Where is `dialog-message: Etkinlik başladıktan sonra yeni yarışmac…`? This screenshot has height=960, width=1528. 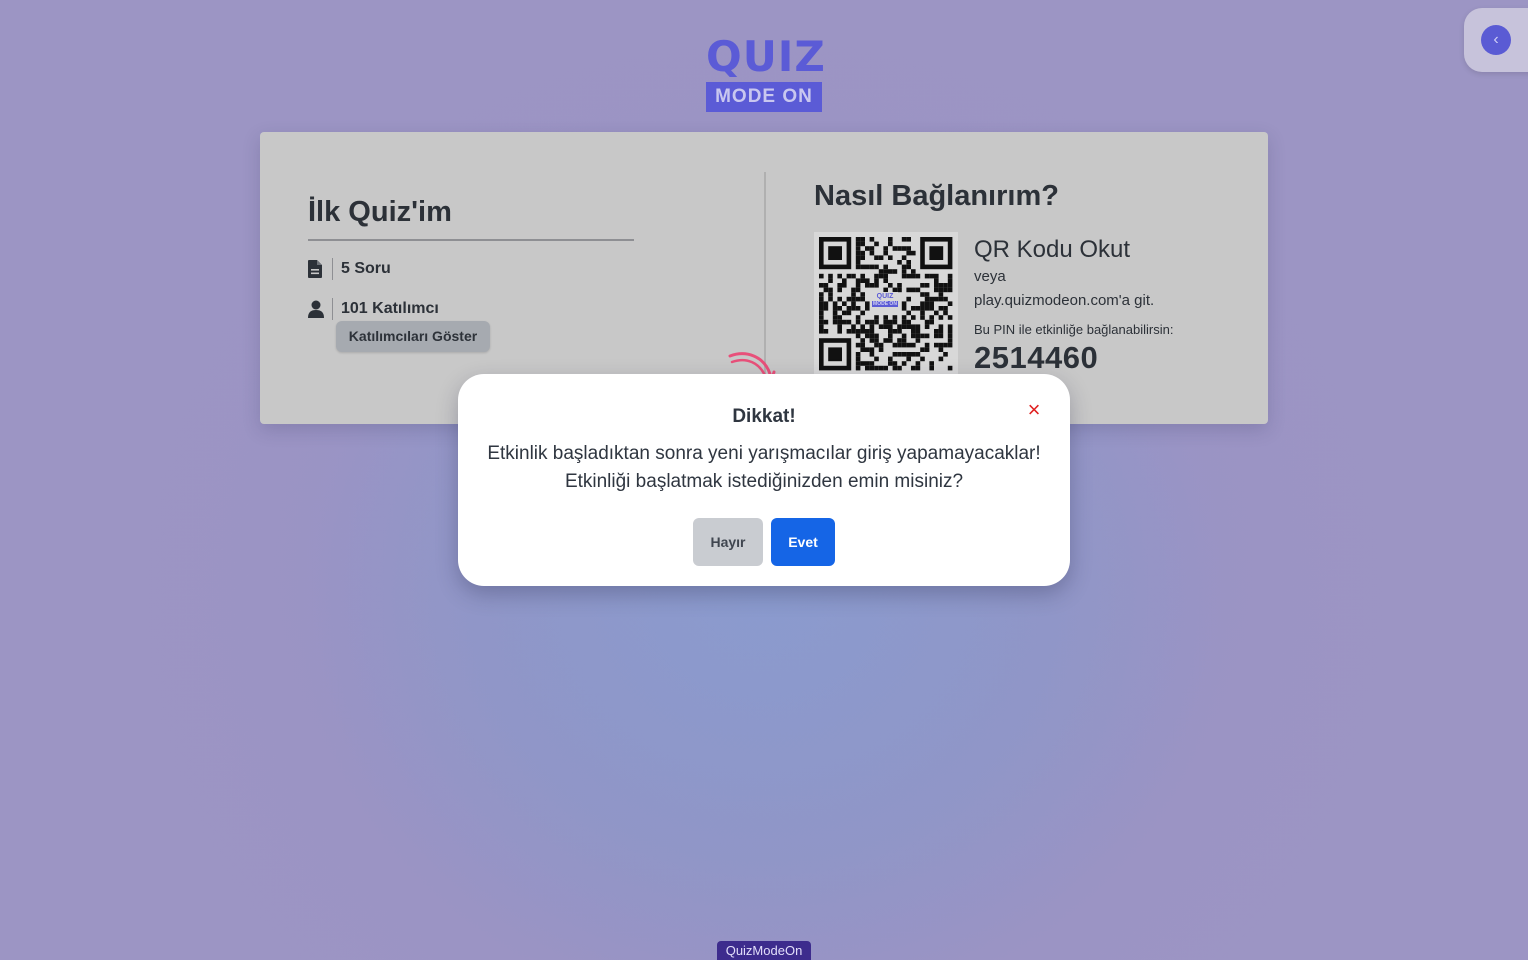
dialog-message: Etkinlik başladıktan sonra yeni yarışmac… is located at coordinates (764, 468).